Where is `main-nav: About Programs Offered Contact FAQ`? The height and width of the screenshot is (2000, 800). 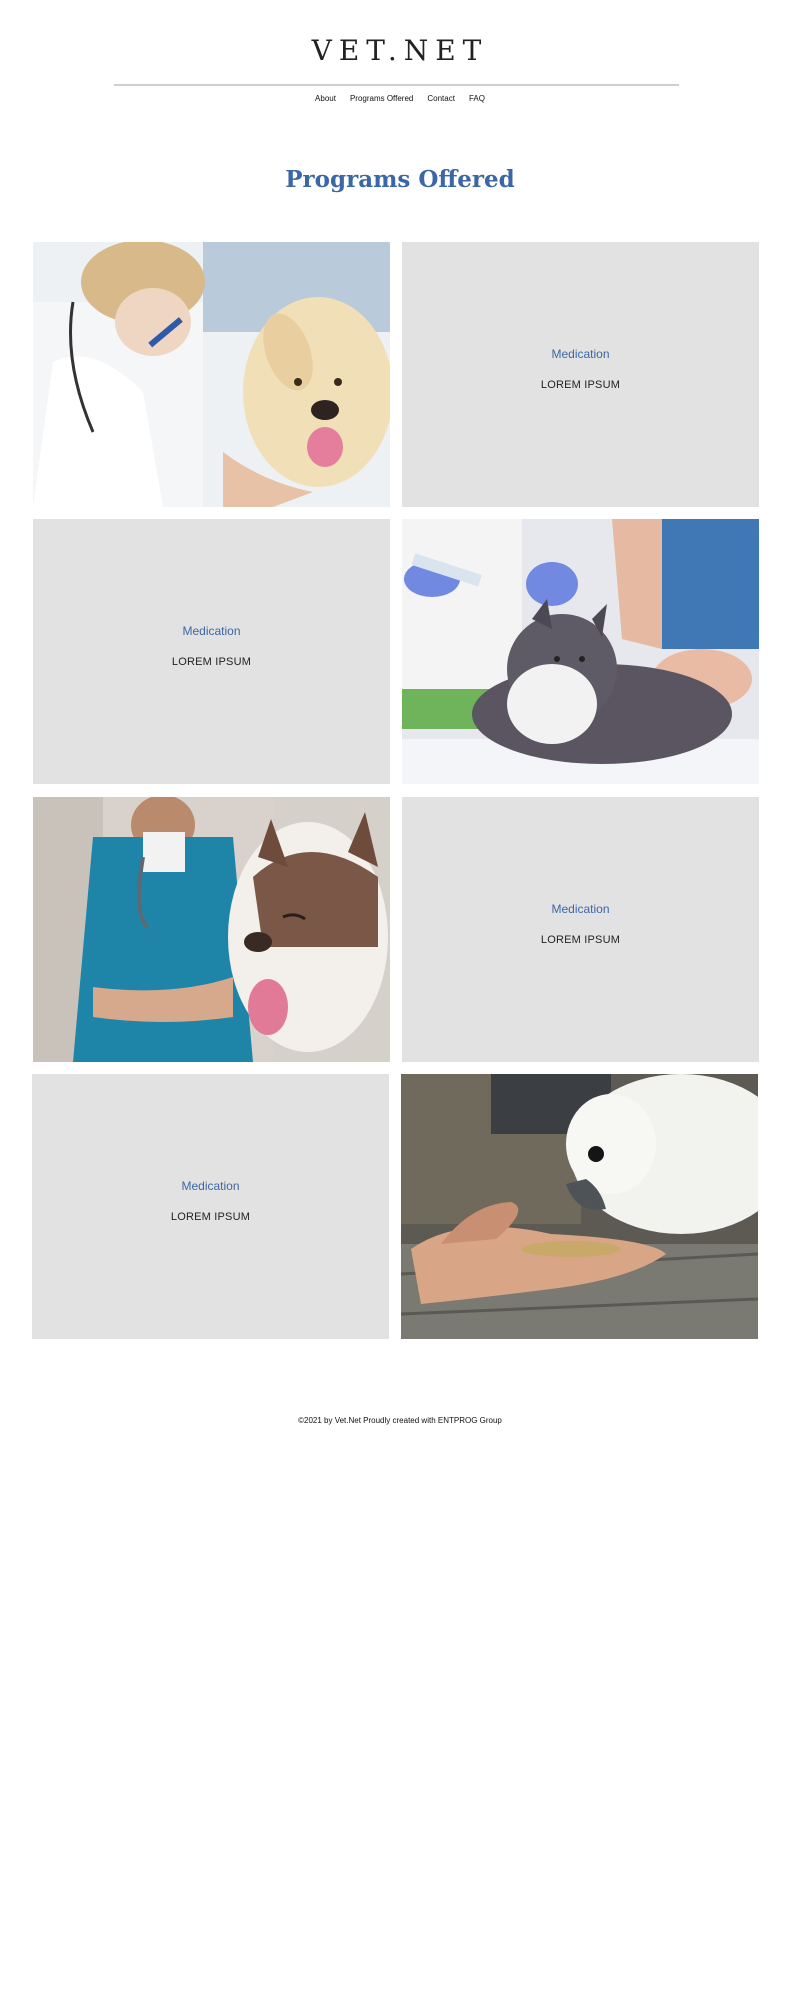 main-nav: About Programs Offered Contact FAQ is located at coordinates (400, 98).